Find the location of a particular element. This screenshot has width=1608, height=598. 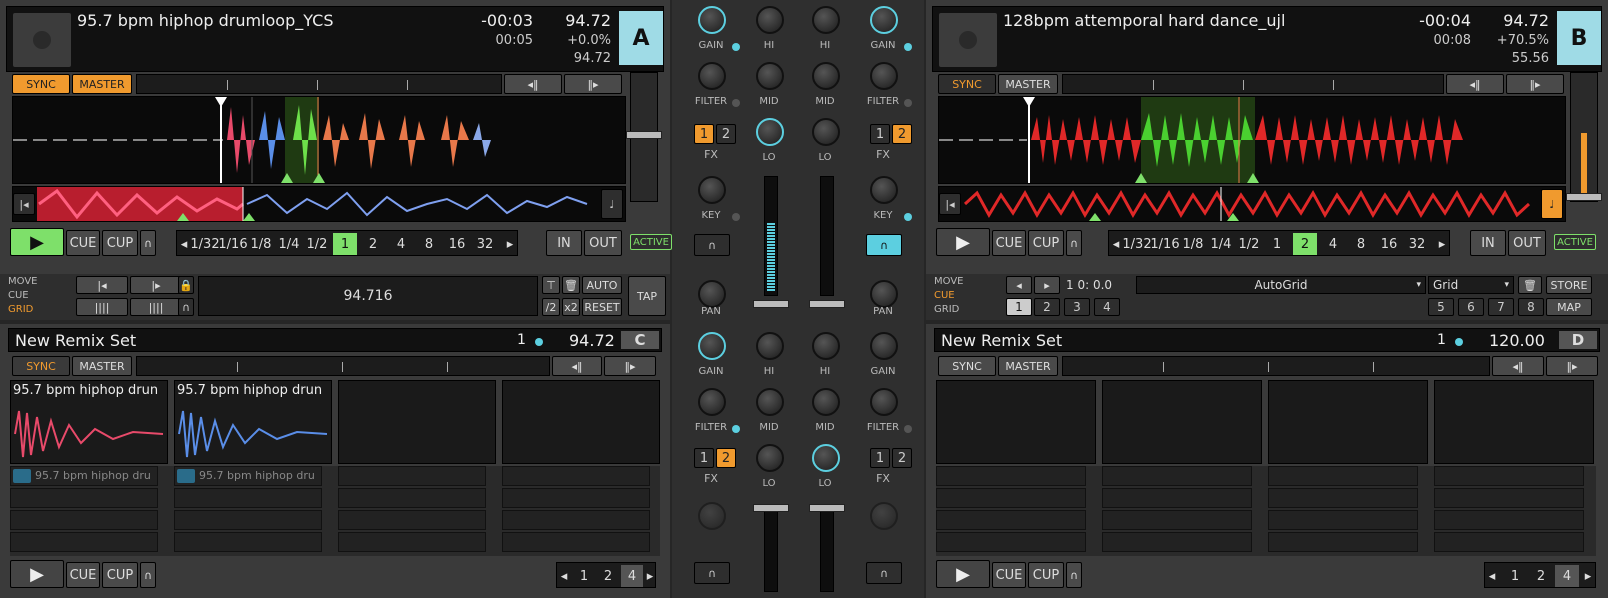

deck-c-sample-cell-1: 95.7 bpm hiphop dru is located at coordinates (84, 476).